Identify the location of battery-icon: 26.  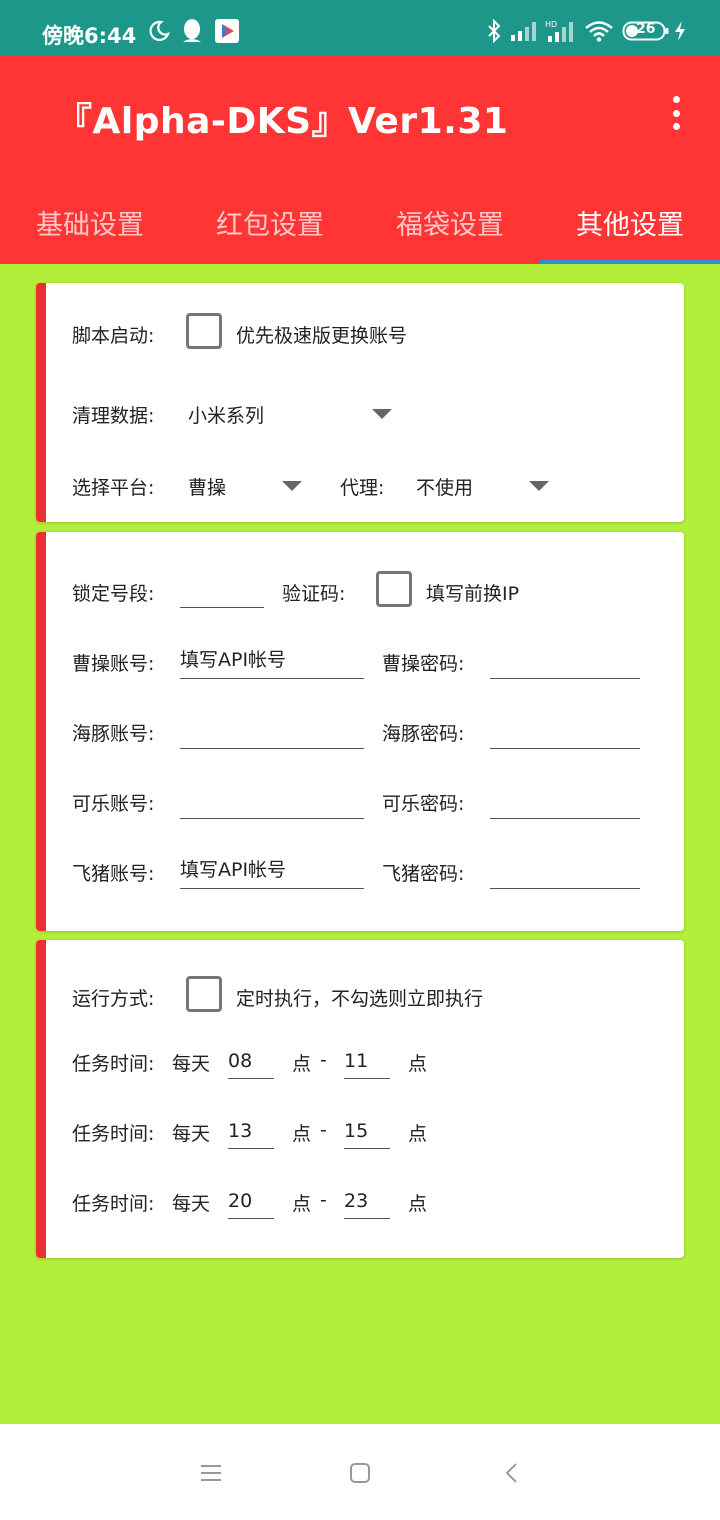
(646, 31).